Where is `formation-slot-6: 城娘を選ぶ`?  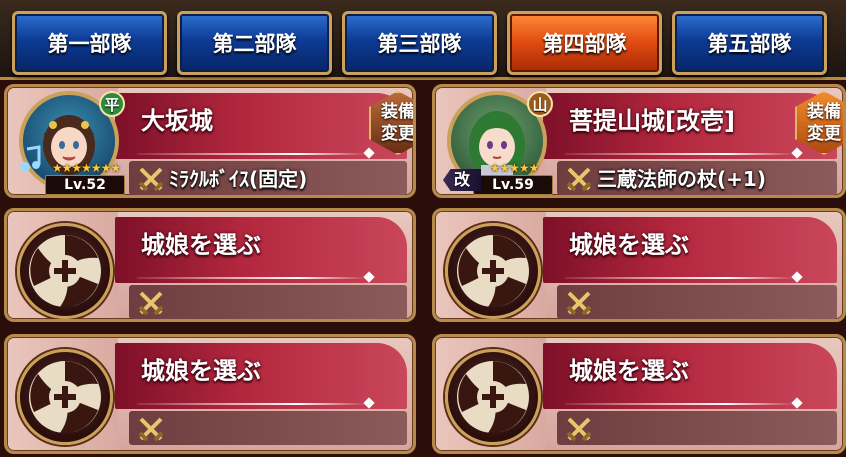
formation-slot-6: 城娘を選ぶ is located at coordinates (639, 394).